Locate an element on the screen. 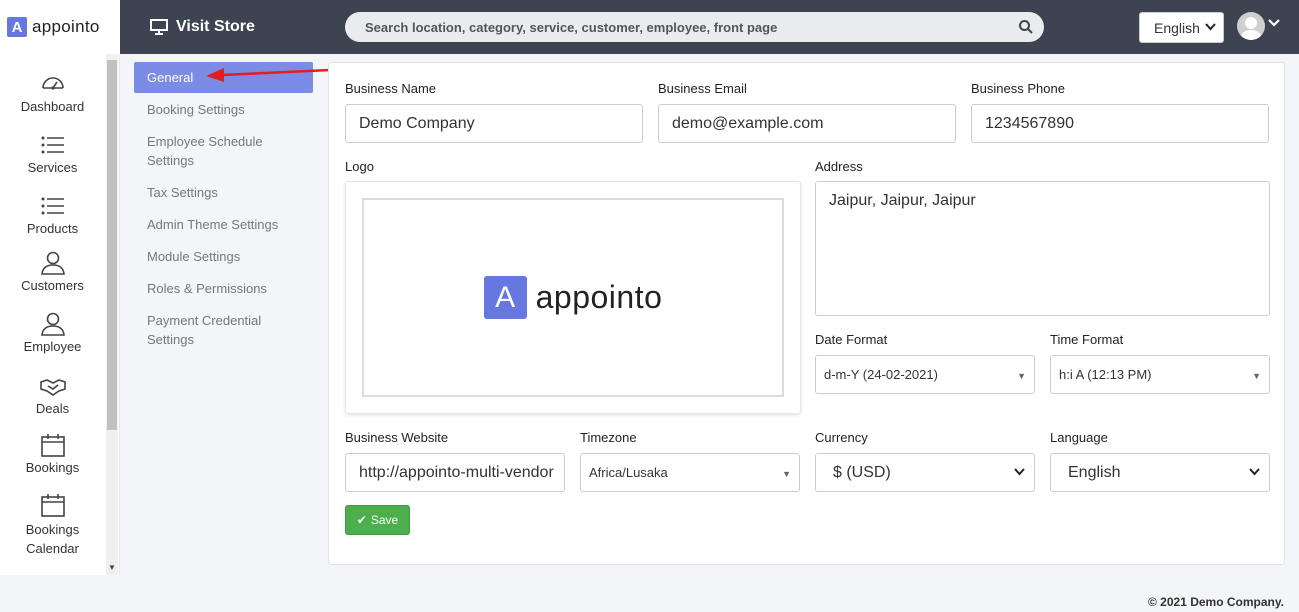 The image size is (1299, 612). sidebar-item-deals: Deals is located at coordinates (52, 395).